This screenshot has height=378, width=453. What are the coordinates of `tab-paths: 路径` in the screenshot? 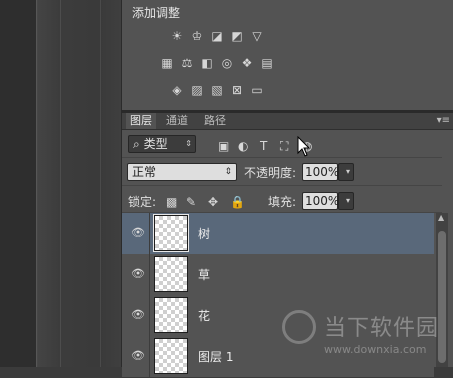 It's located at (215, 121).